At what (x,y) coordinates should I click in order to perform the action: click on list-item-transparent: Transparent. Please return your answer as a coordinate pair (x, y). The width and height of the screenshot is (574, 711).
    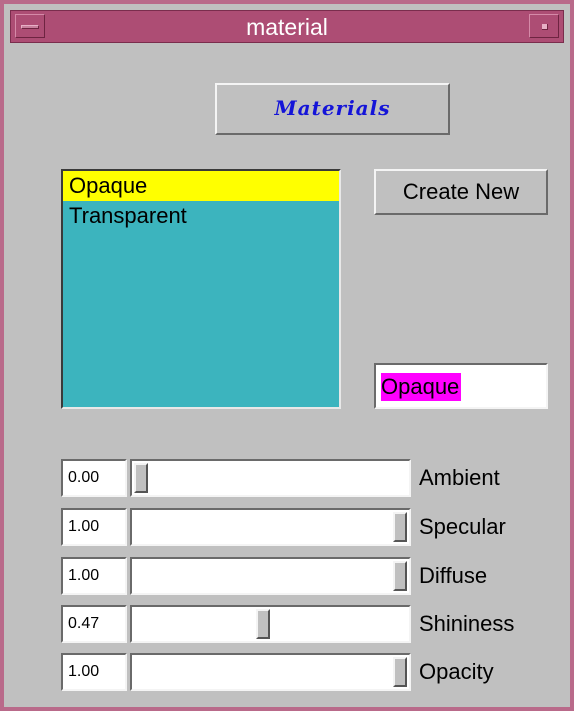
    Looking at the image, I should click on (201, 216).